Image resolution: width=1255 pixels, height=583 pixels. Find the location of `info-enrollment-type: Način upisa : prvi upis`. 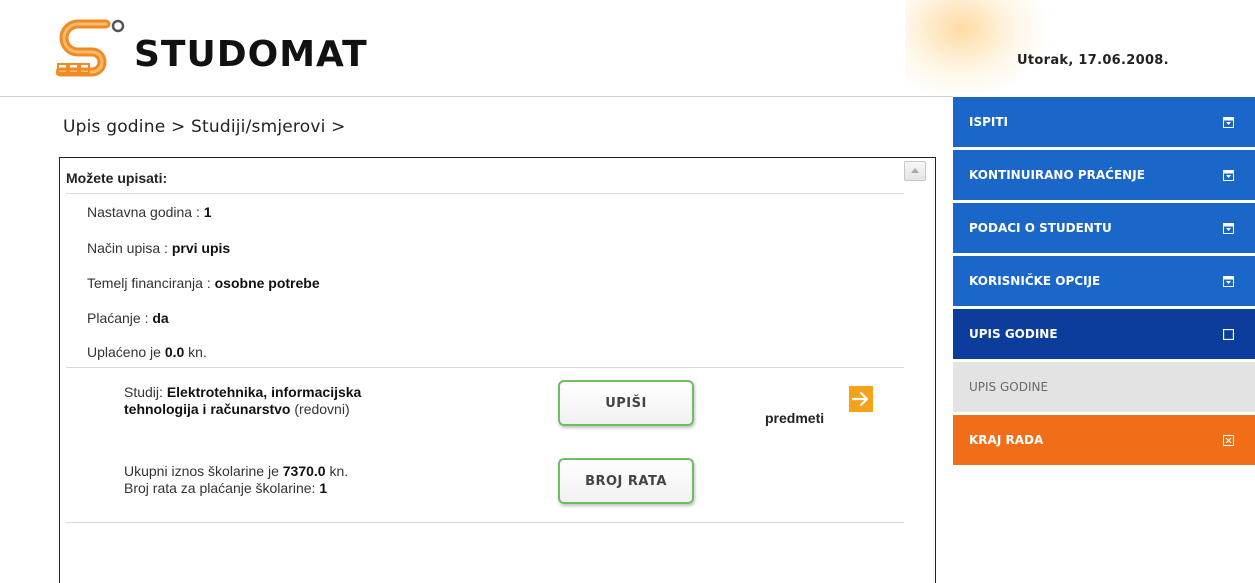

info-enrollment-type: Način upisa : prvi upis is located at coordinates (159, 248).